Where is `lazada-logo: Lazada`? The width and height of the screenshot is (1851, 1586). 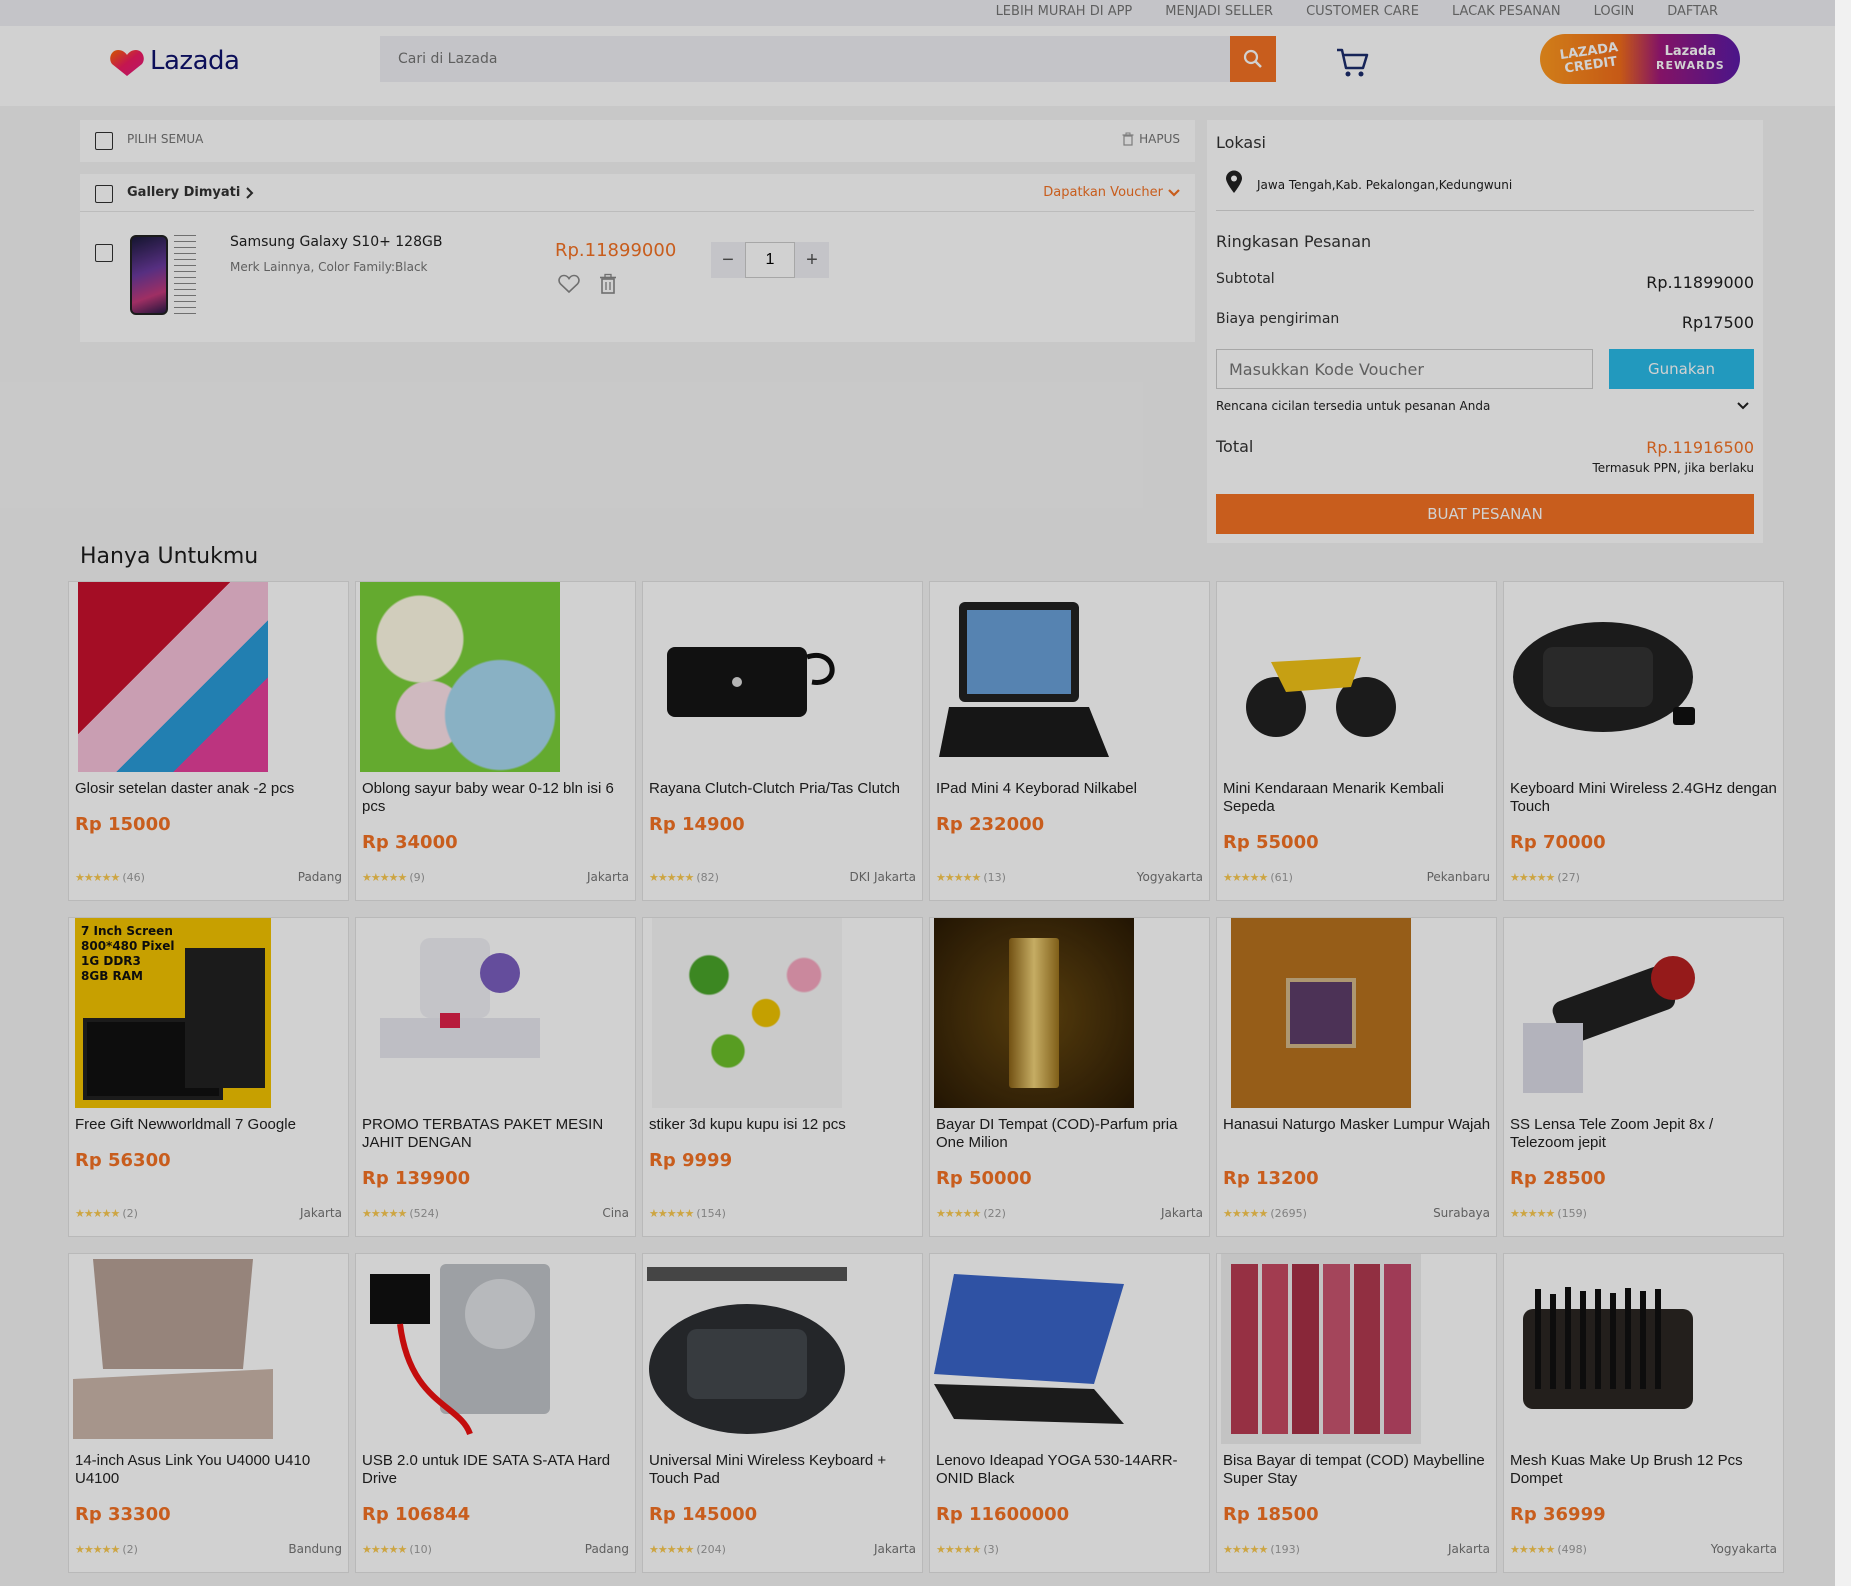
lazada-logo: Lazada is located at coordinates (175, 61).